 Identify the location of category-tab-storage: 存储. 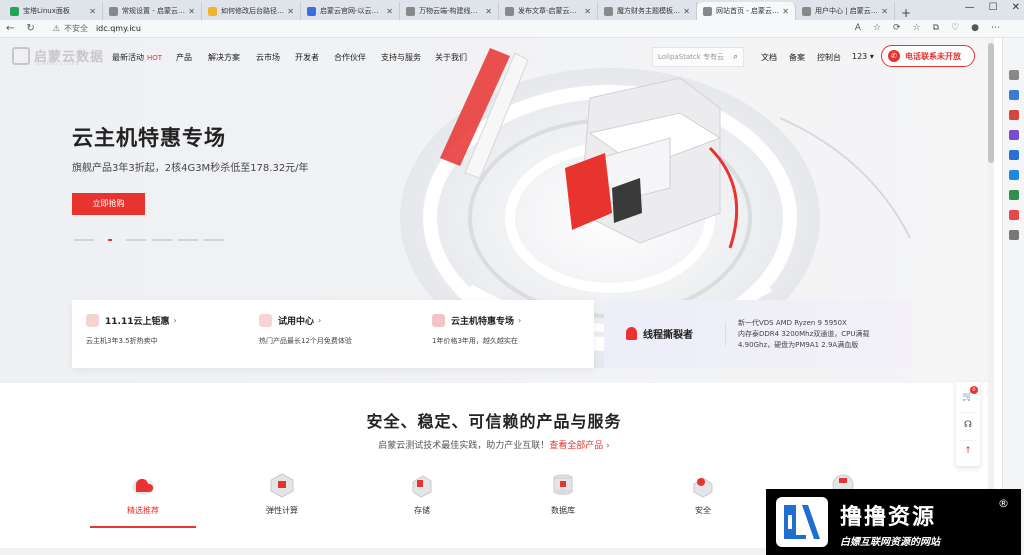
(422, 494).